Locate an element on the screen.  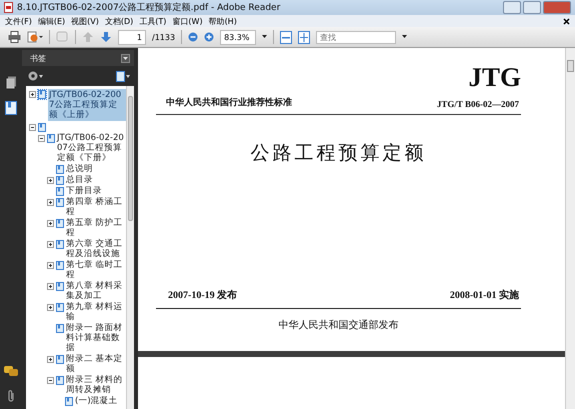
pages-icon is located at coordinates (11, 82).